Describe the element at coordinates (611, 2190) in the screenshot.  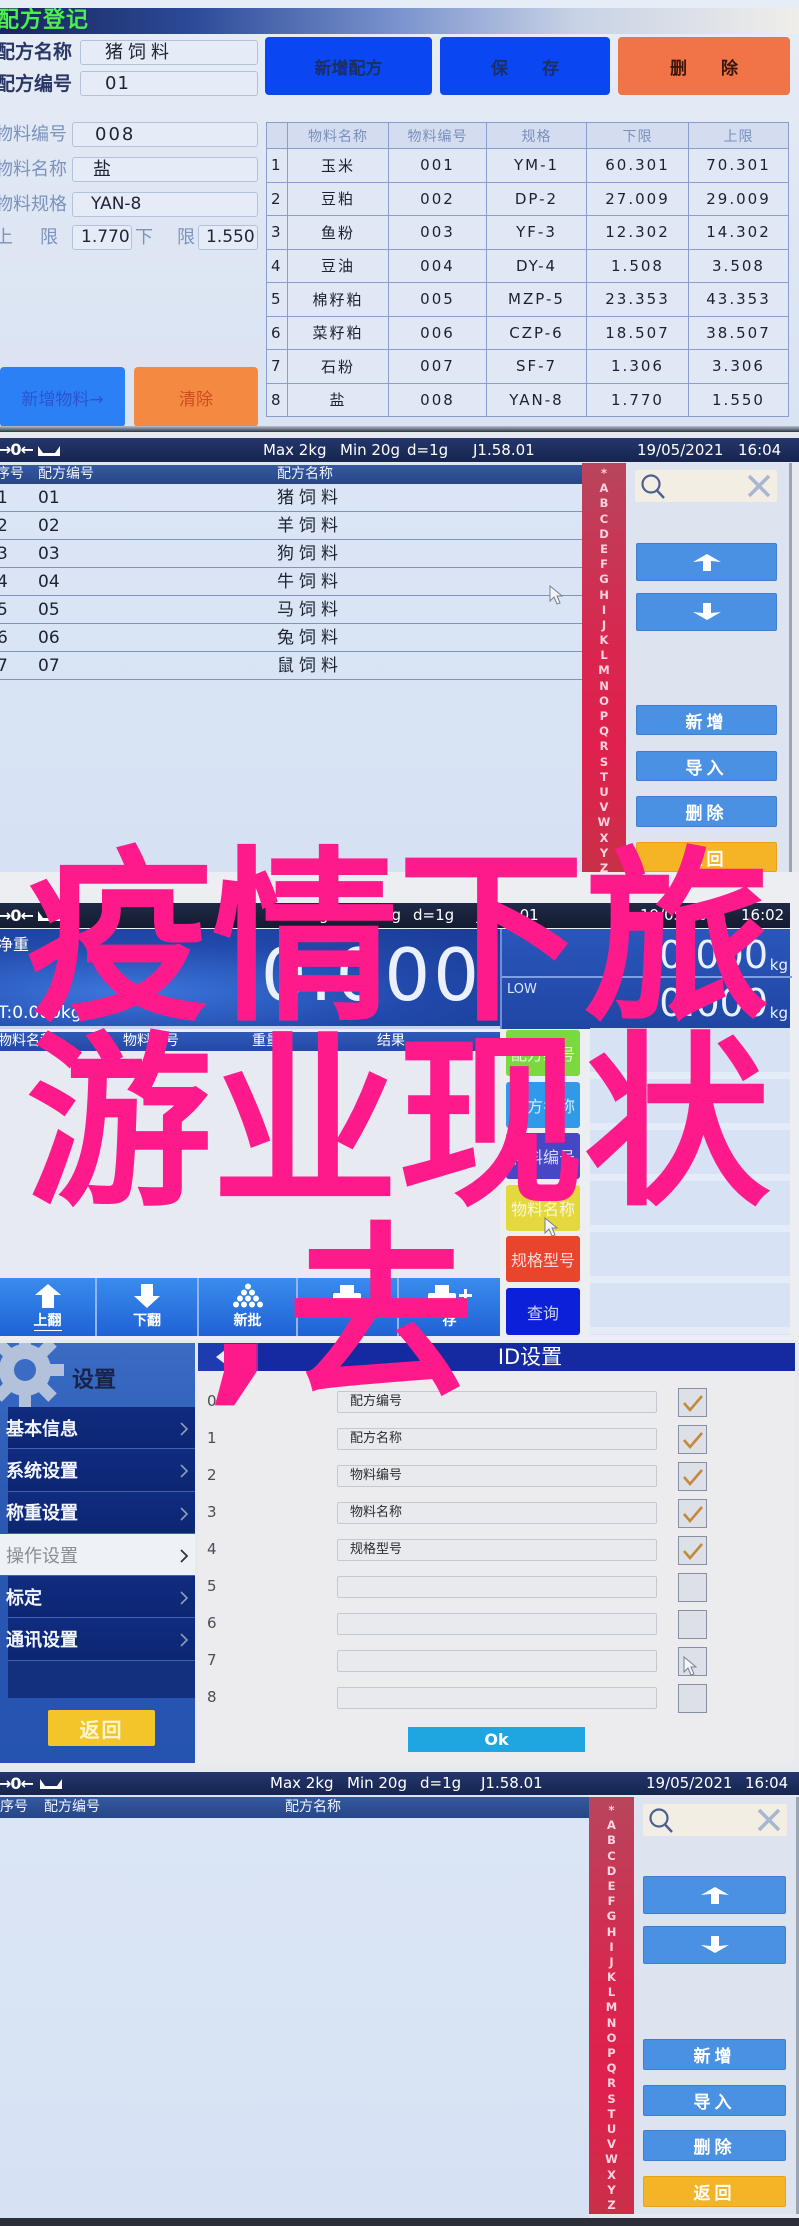
I see `alphabet-letter-y: Y` at that location.